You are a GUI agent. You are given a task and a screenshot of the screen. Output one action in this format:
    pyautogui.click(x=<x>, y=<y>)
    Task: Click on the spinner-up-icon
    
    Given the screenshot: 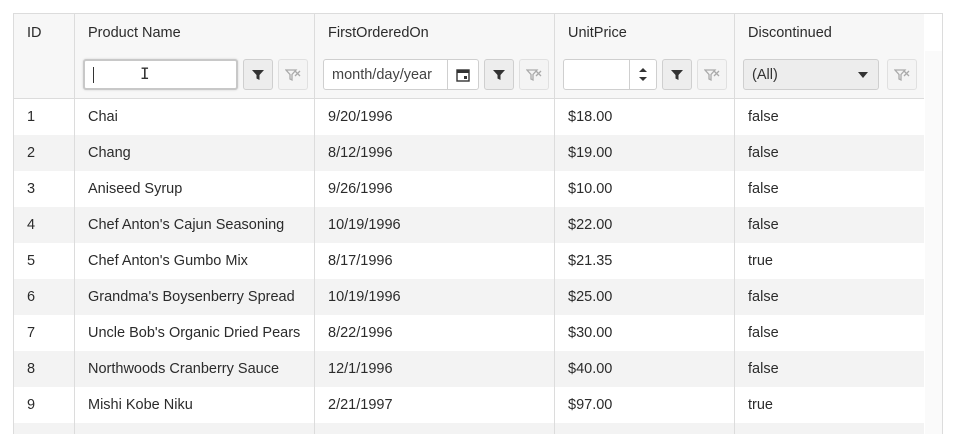 What is the action you would take?
    pyautogui.click(x=643, y=70)
    